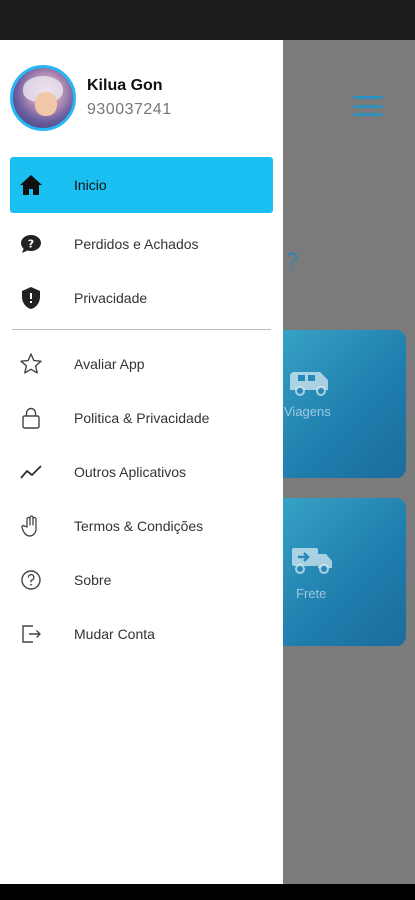  I want to click on menu-item-perdidos-e-achados: ? Perdidos e Achados, so click(141, 244).